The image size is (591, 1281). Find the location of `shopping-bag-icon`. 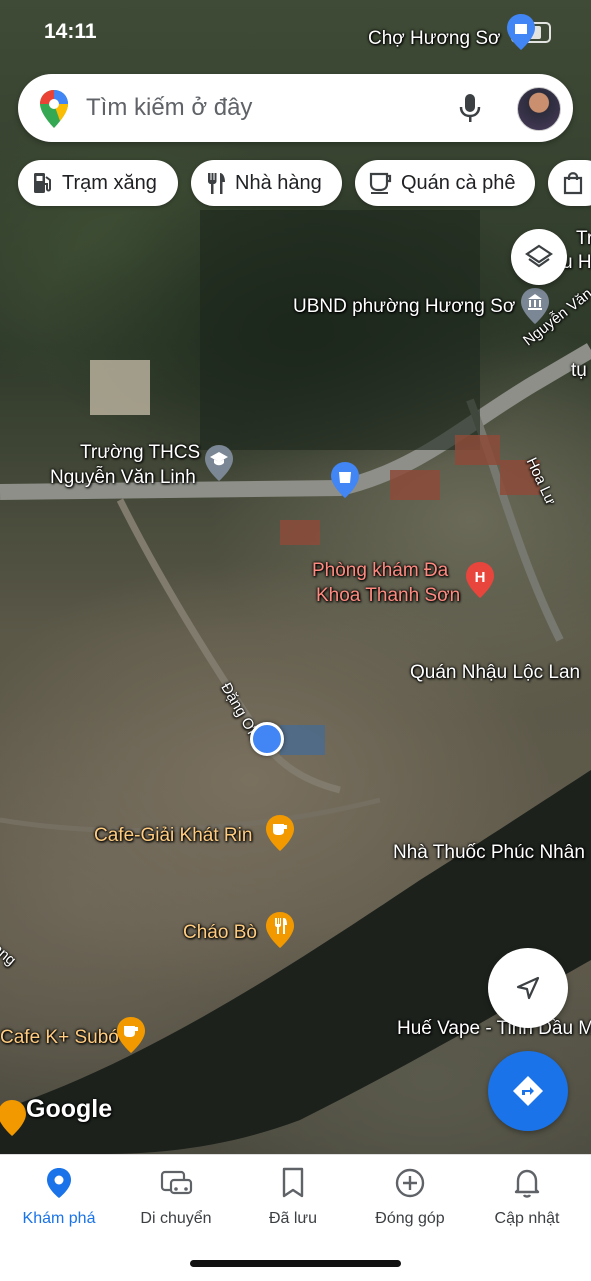

shopping-bag-icon is located at coordinates (573, 183).